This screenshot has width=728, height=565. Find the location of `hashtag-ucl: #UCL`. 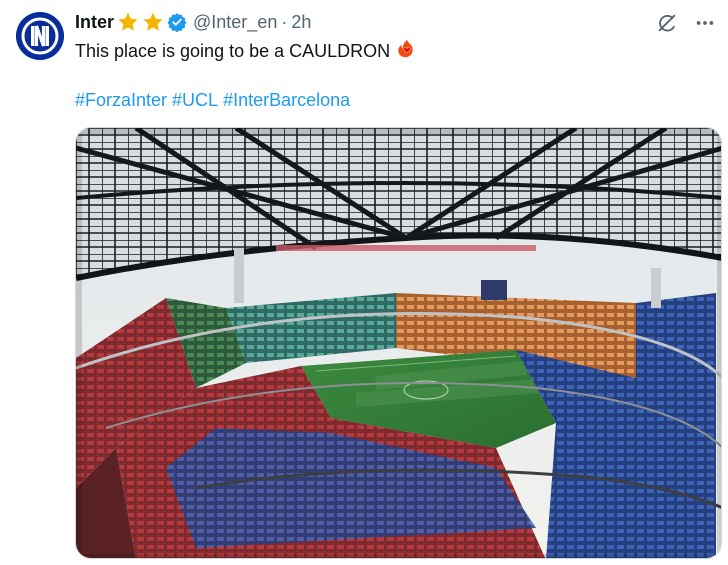

hashtag-ucl: #UCL is located at coordinates (195, 100).